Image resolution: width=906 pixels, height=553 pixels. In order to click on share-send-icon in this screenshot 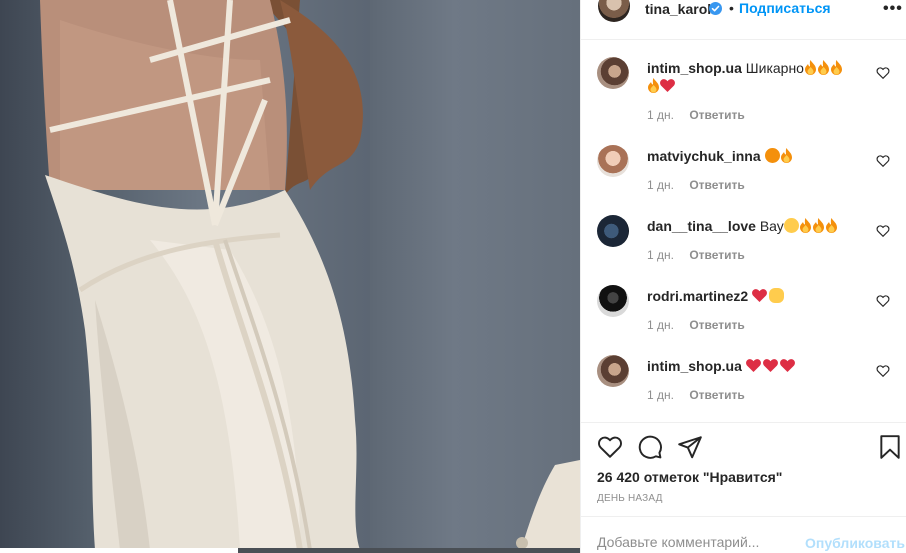, I will do `click(690, 447)`.